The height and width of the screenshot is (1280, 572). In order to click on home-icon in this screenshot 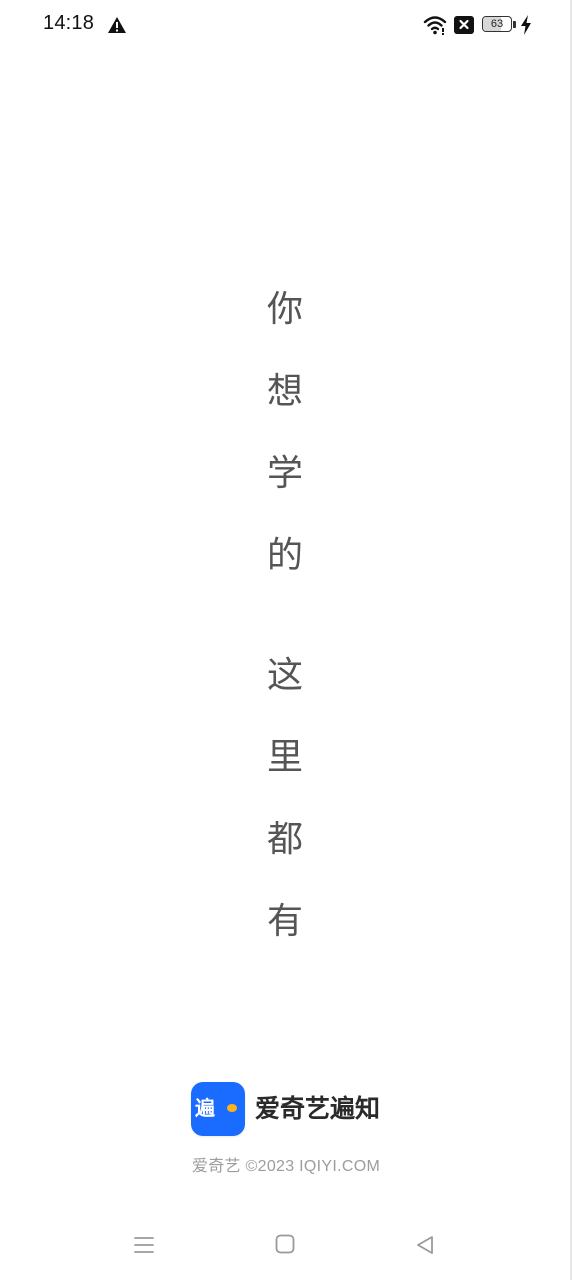, I will do `click(285, 1244)`.